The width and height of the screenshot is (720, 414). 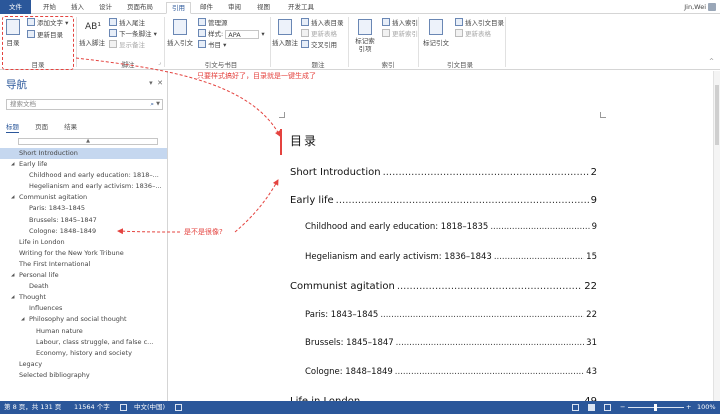 What do you see at coordinates (473, 34) in the screenshot?
I see `update-authorities-button: 更新表格` at bounding box center [473, 34].